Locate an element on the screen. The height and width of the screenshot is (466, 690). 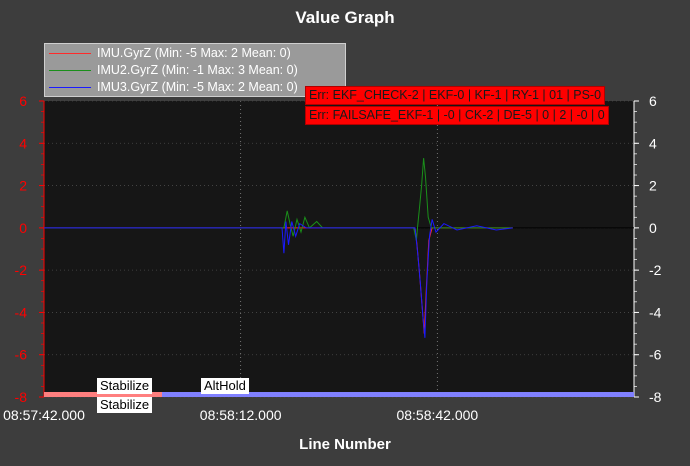
legend-label-imu: IMU.GyrZ (Min: -5 Max: 2 Mean: 0) is located at coordinates (194, 53).